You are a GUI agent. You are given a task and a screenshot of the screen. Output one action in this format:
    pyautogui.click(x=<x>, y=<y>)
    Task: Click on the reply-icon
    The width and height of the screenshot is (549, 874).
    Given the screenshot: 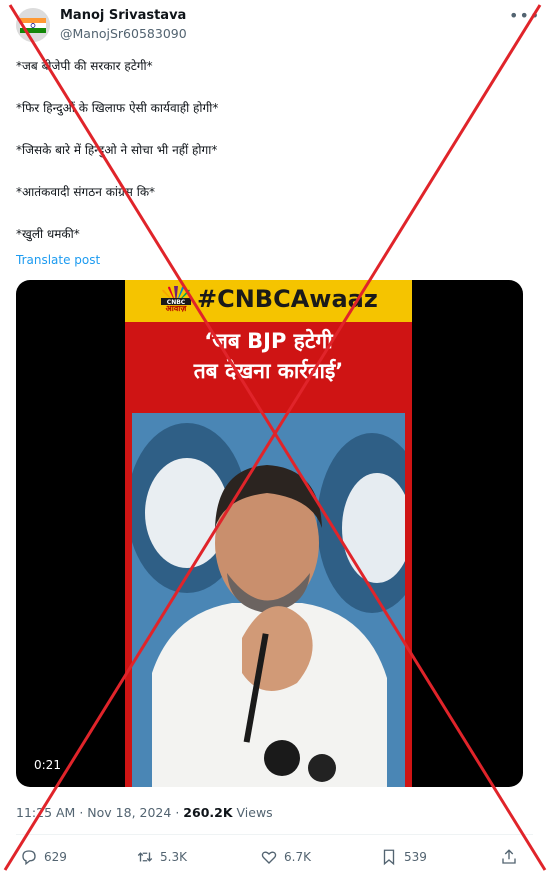 What is the action you would take?
    pyautogui.click(x=29, y=858)
    